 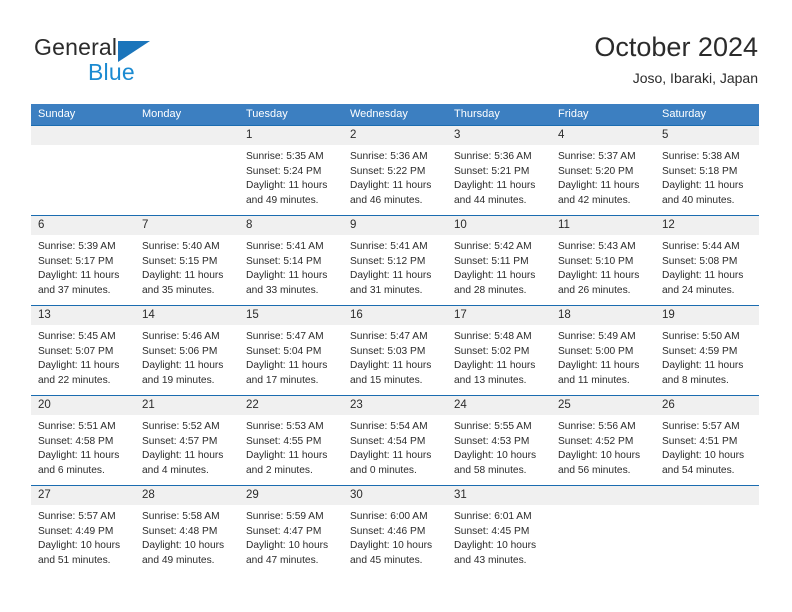 I want to click on day-number-band: 23, so click(x=395, y=405).